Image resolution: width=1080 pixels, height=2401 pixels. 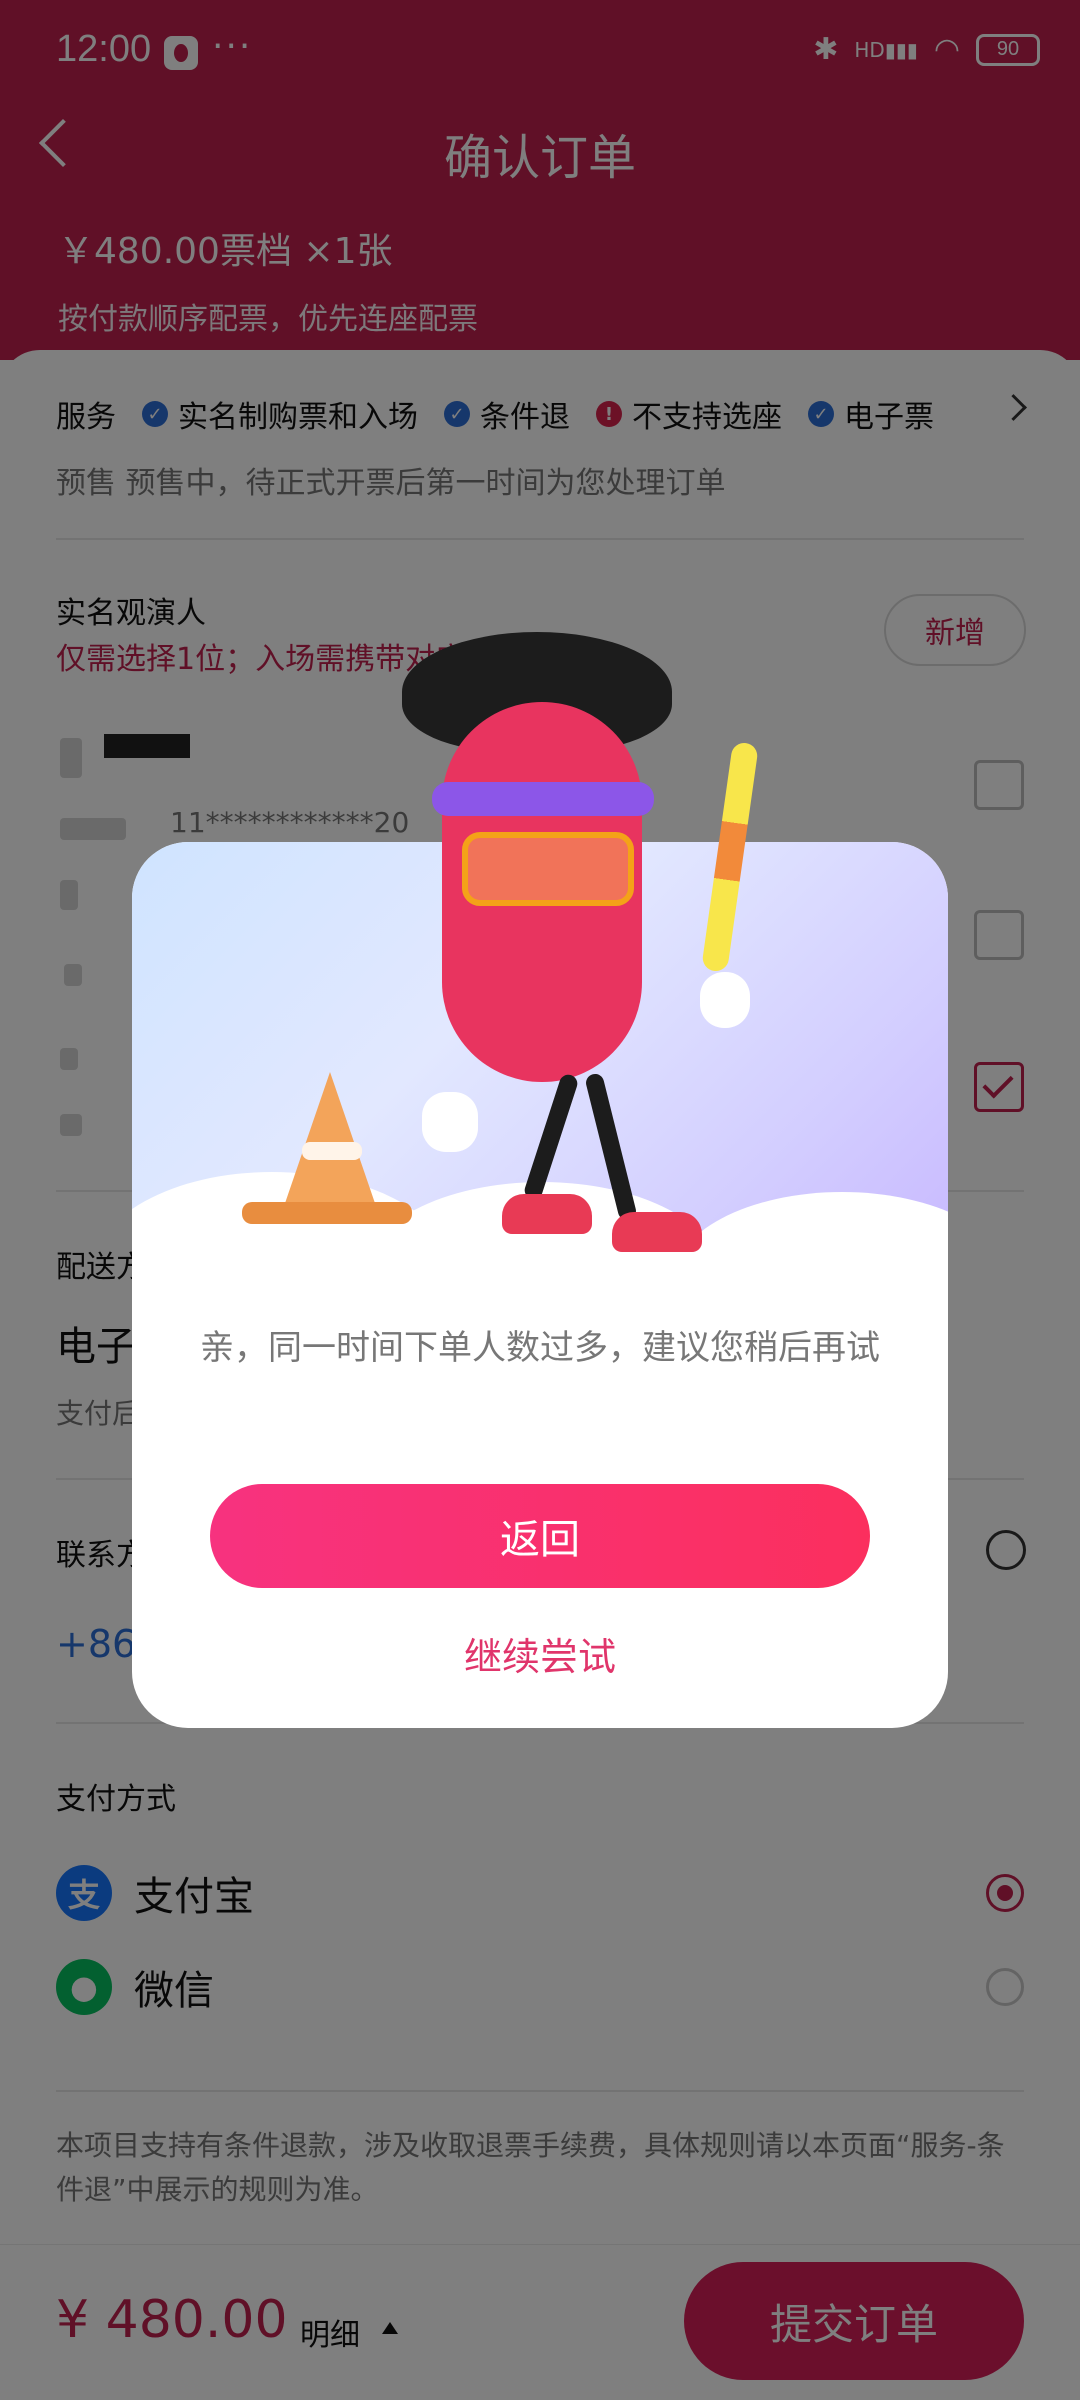 I want to click on retry-button: 继续尝试, so click(x=540, y=1653).